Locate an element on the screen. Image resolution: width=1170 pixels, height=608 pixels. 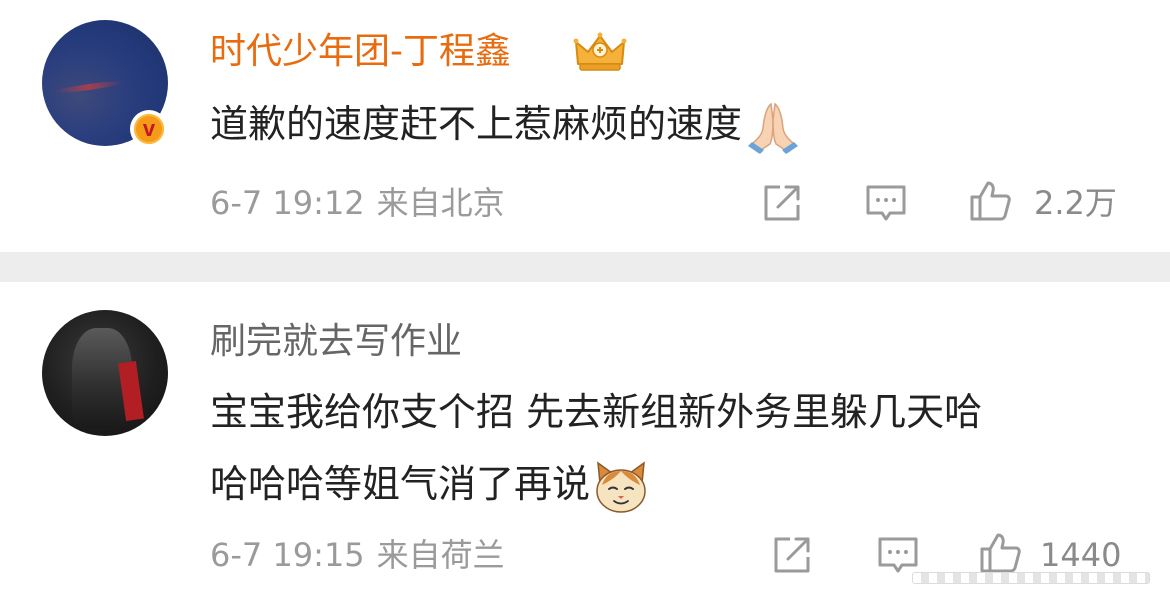
comment-text: 道歉的速度赶不上惹麻烦的速度 is located at coordinates (506, 124).